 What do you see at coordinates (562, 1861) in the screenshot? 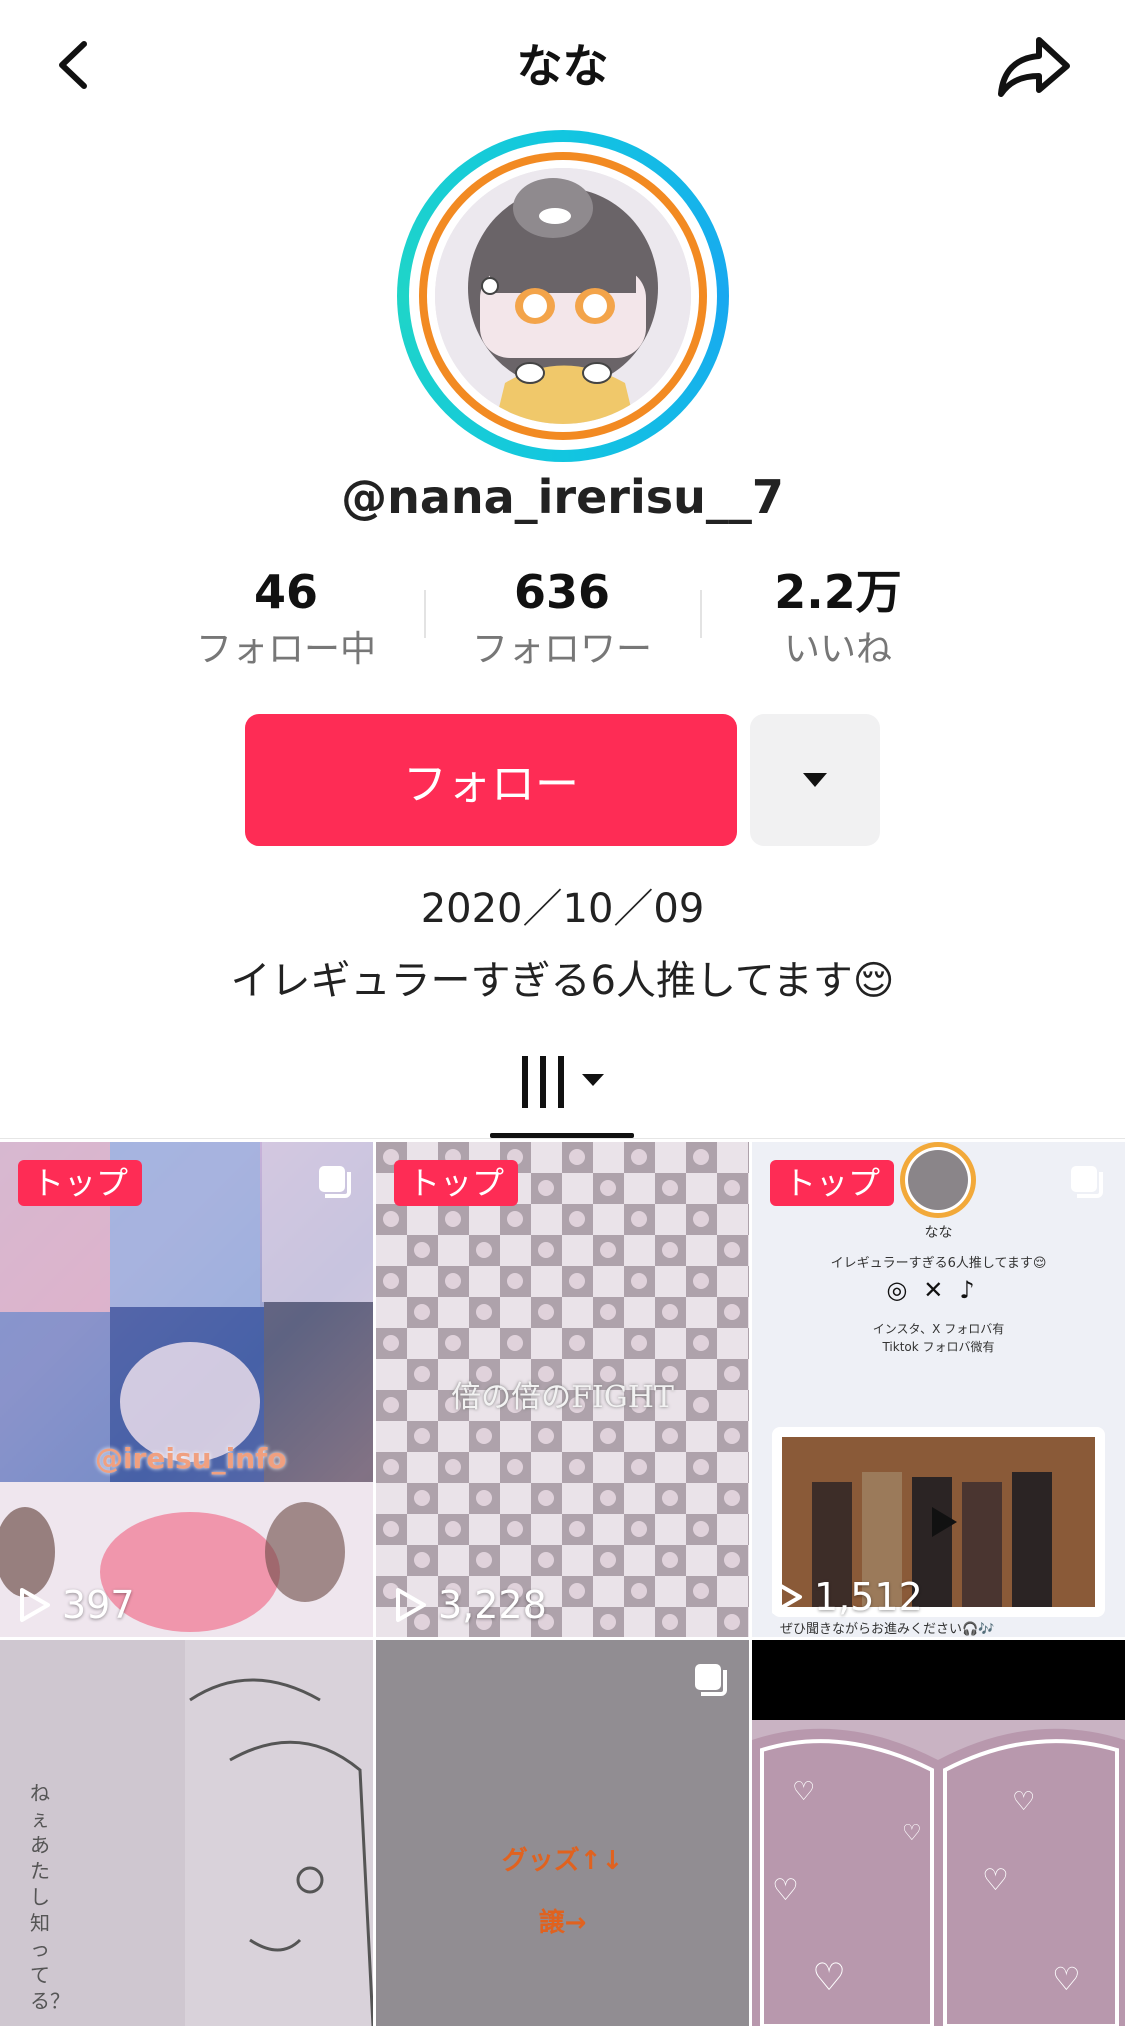
I see `overlay-text-goods: グッズ↑↓` at bounding box center [562, 1861].